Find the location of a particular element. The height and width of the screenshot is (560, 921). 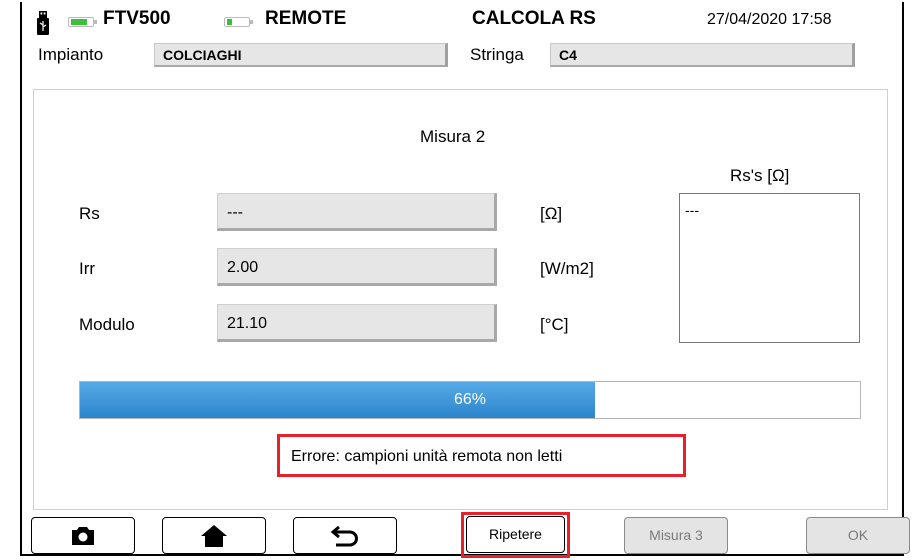

camera-icon is located at coordinates (83, 535).